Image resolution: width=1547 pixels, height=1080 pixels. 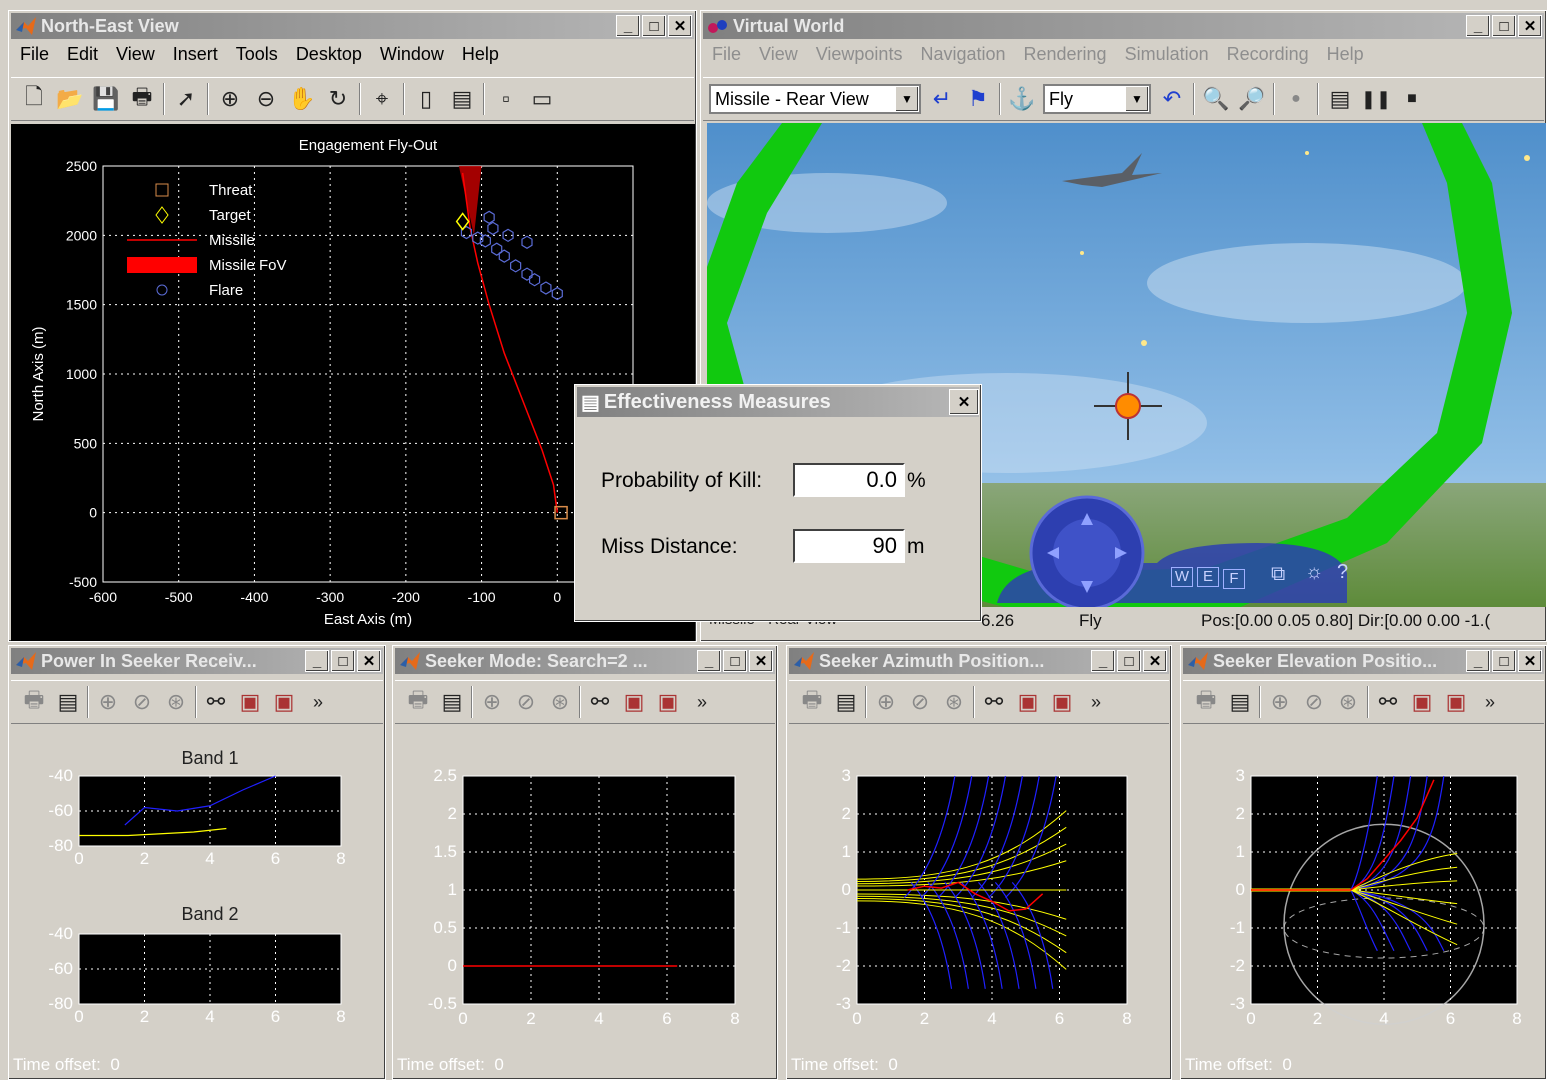 What do you see at coordinates (1123, 26) in the screenshot?
I see `virtual-world-titlebar: Virtual World _ □ ✕` at bounding box center [1123, 26].